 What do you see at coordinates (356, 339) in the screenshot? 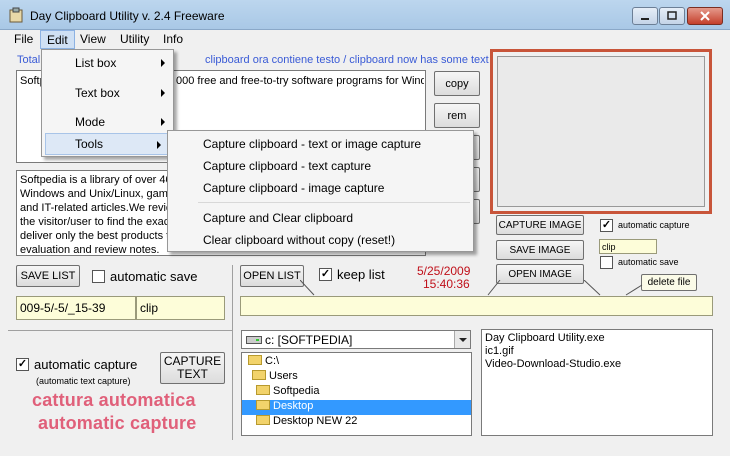
I see `drive-select: c: [SOFTPEDIA]` at bounding box center [356, 339].